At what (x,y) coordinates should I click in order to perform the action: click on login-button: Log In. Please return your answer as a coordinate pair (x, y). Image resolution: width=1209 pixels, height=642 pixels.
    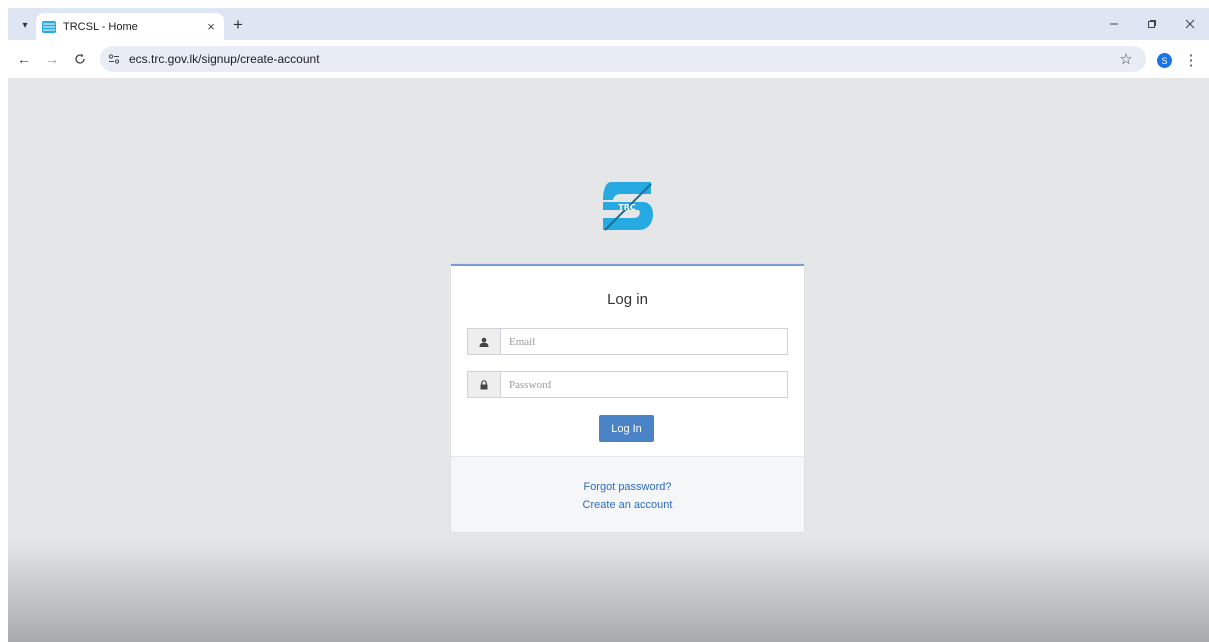
    Looking at the image, I should click on (626, 428).